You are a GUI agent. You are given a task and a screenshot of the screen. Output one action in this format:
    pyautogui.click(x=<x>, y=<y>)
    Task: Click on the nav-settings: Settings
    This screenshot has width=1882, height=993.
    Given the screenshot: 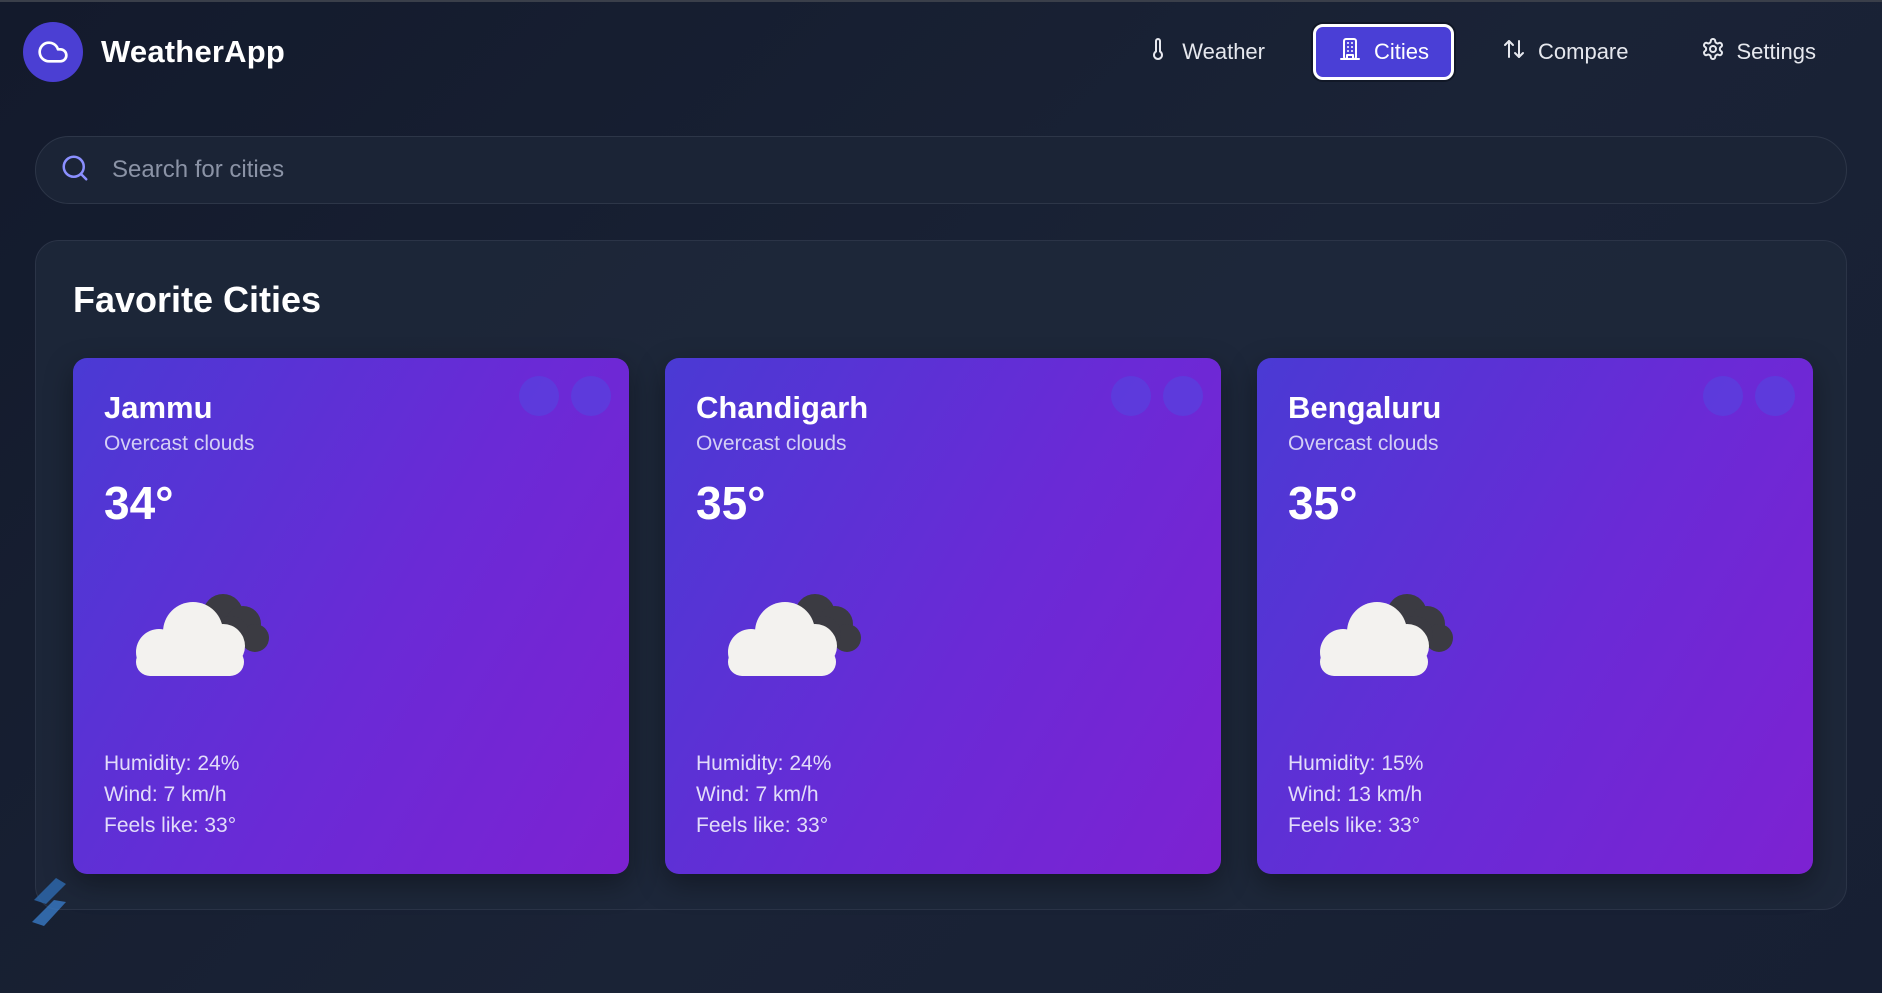 What is the action you would take?
    pyautogui.click(x=1759, y=52)
    